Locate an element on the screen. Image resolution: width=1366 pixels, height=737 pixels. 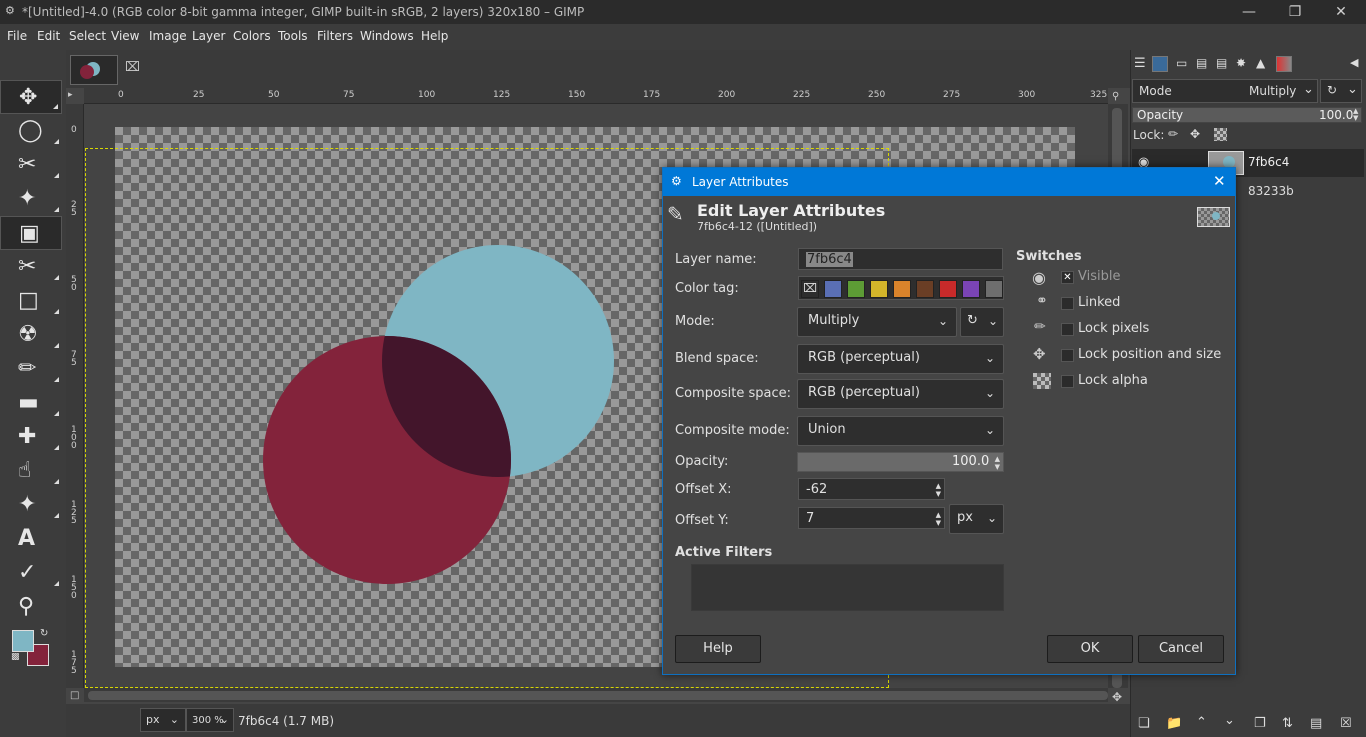
ok-button: OK is located at coordinates (1090, 649).